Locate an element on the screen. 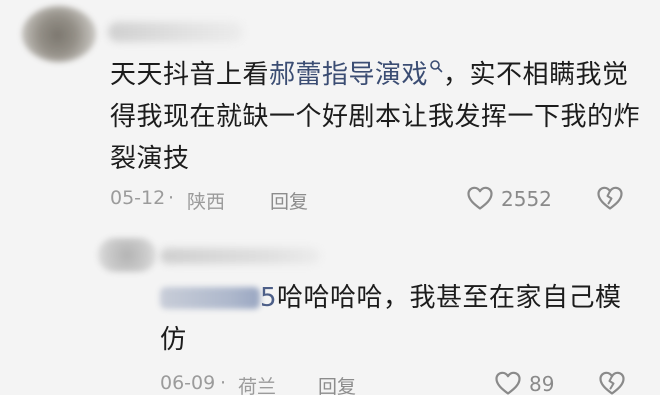 The height and width of the screenshot is (395, 660). comment-date: 05-12 is located at coordinates (138, 198).